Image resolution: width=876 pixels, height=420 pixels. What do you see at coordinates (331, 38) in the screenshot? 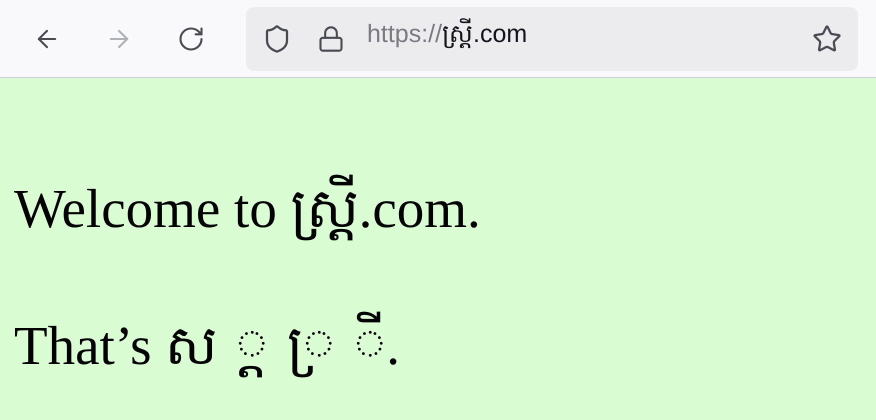
I see `lock-icon` at bounding box center [331, 38].